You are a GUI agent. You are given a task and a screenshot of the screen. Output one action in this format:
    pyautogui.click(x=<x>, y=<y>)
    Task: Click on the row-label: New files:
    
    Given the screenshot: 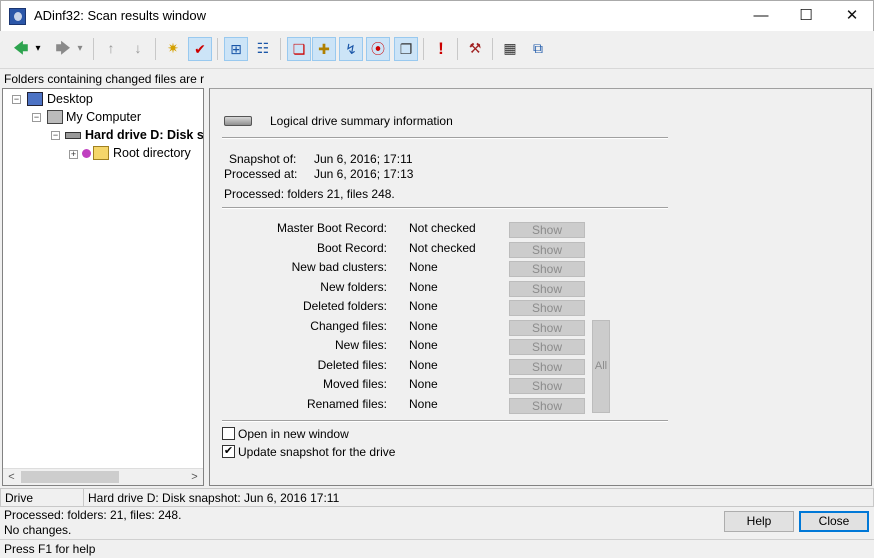 What is the action you would take?
    pyautogui.click(x=360, y=345)
    